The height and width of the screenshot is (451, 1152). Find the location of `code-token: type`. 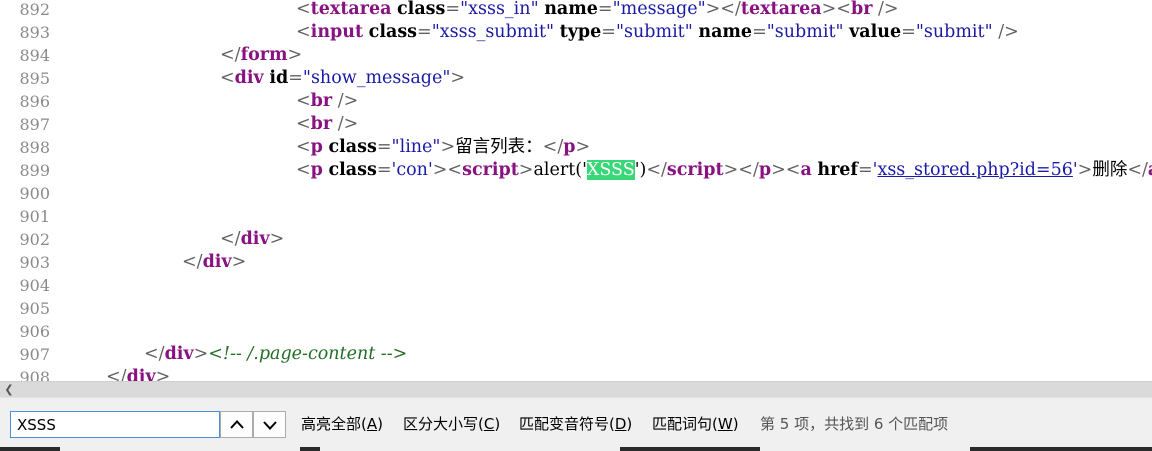

code-token: type is located at coordinates (580, 32).